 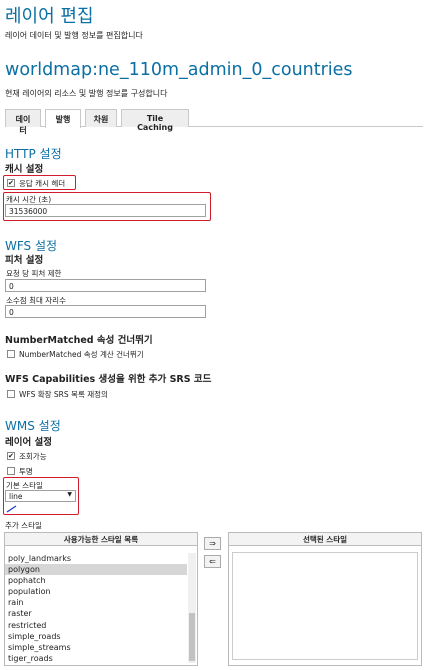 I want to click on response-cache-checkbox, so click(x=11, y=183).